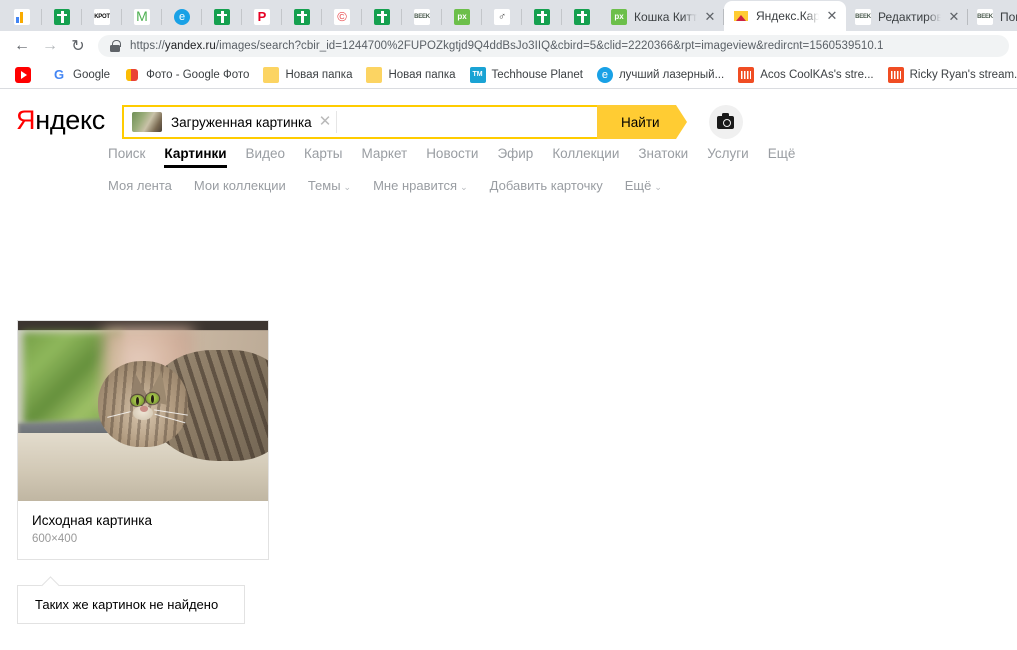 The height and width of the screenshot is (650, 1017). I want to click on nav-tab-коллекции: Коллекции, so click(585, 157).